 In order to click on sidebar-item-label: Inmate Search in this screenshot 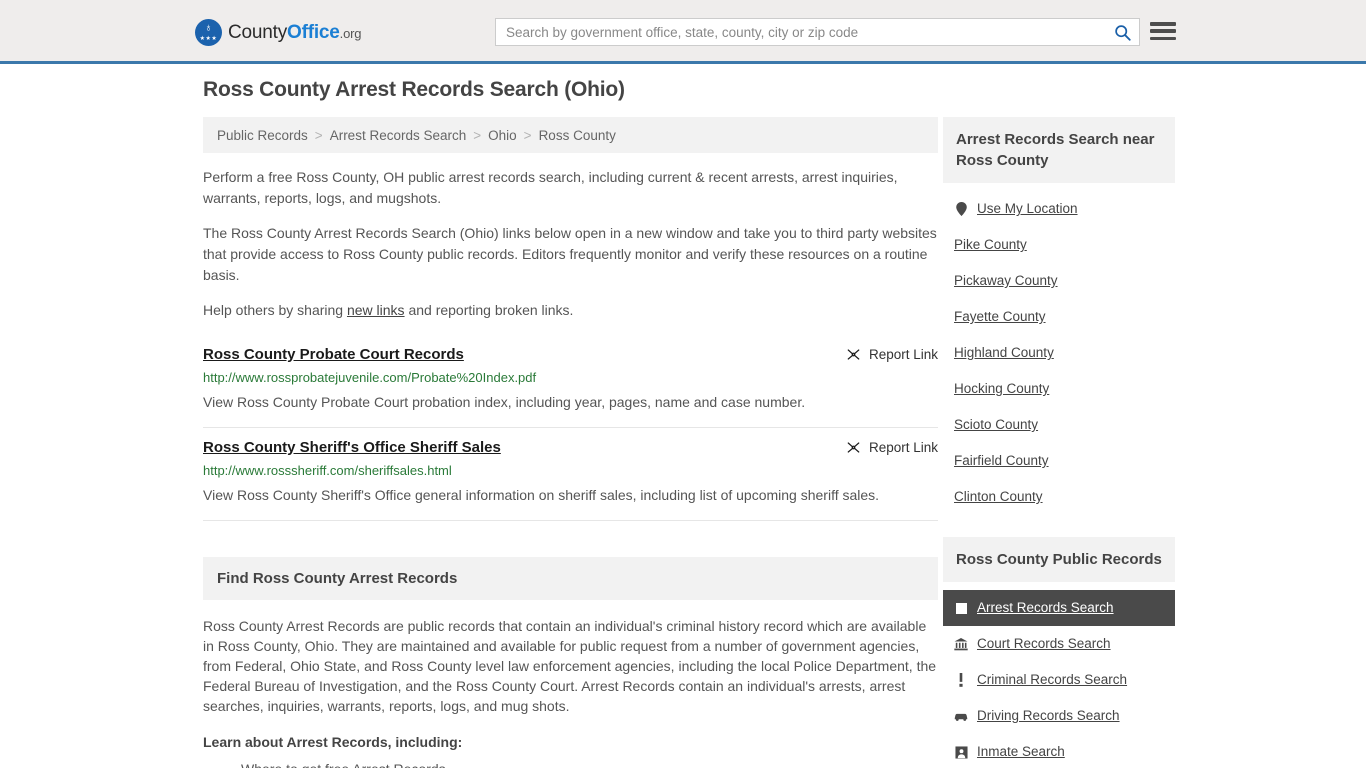, I will do `click(1021, 751)`.